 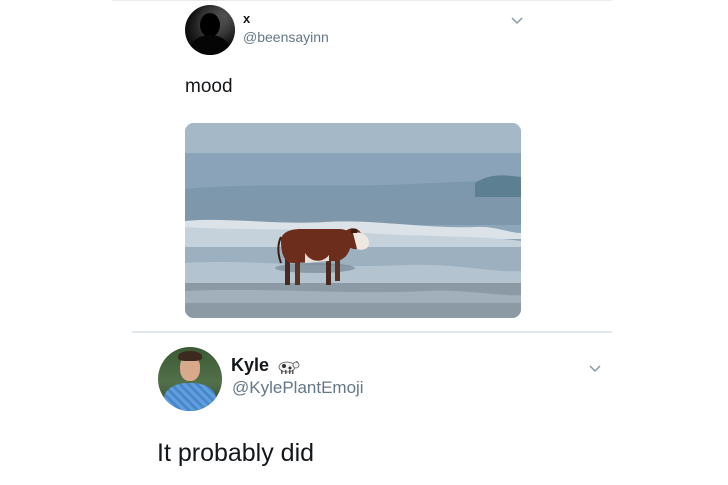 I want to click on display-name: Kyle, so click(x=250, y=365).